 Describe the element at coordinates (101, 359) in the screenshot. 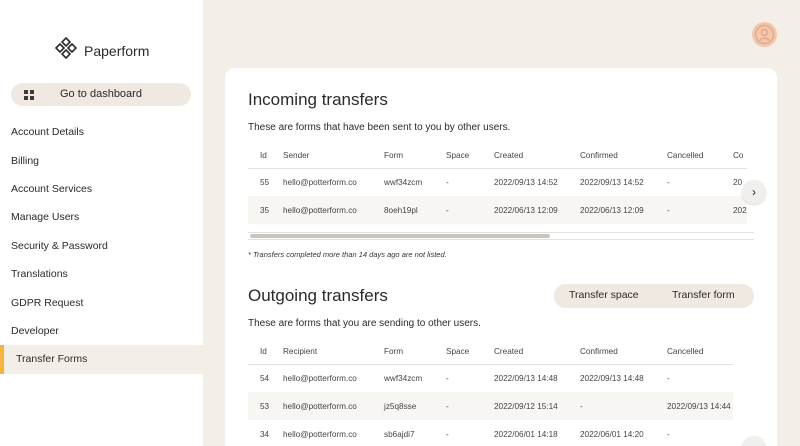

I see `sidebar-item-transfer-forms: Transfer Forms` at that location.